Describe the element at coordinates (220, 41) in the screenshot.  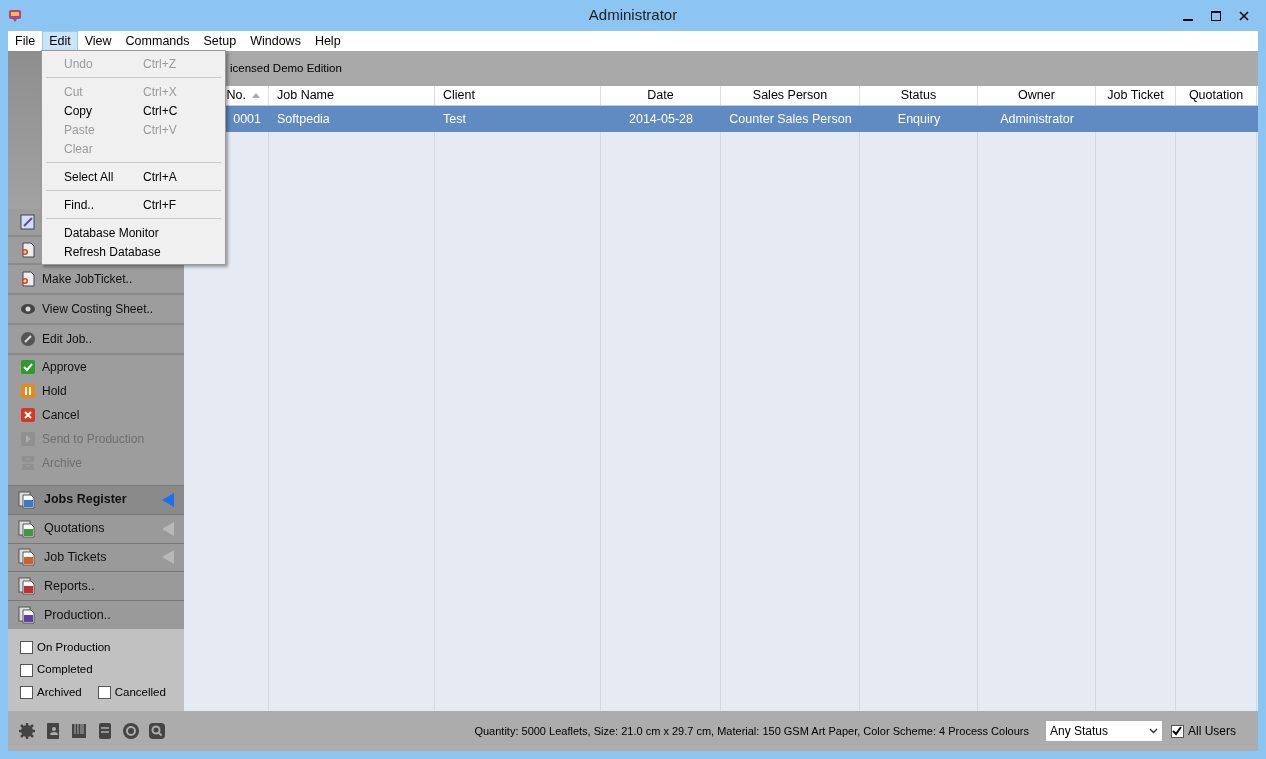
I see `menu-item: Setup` at that location.